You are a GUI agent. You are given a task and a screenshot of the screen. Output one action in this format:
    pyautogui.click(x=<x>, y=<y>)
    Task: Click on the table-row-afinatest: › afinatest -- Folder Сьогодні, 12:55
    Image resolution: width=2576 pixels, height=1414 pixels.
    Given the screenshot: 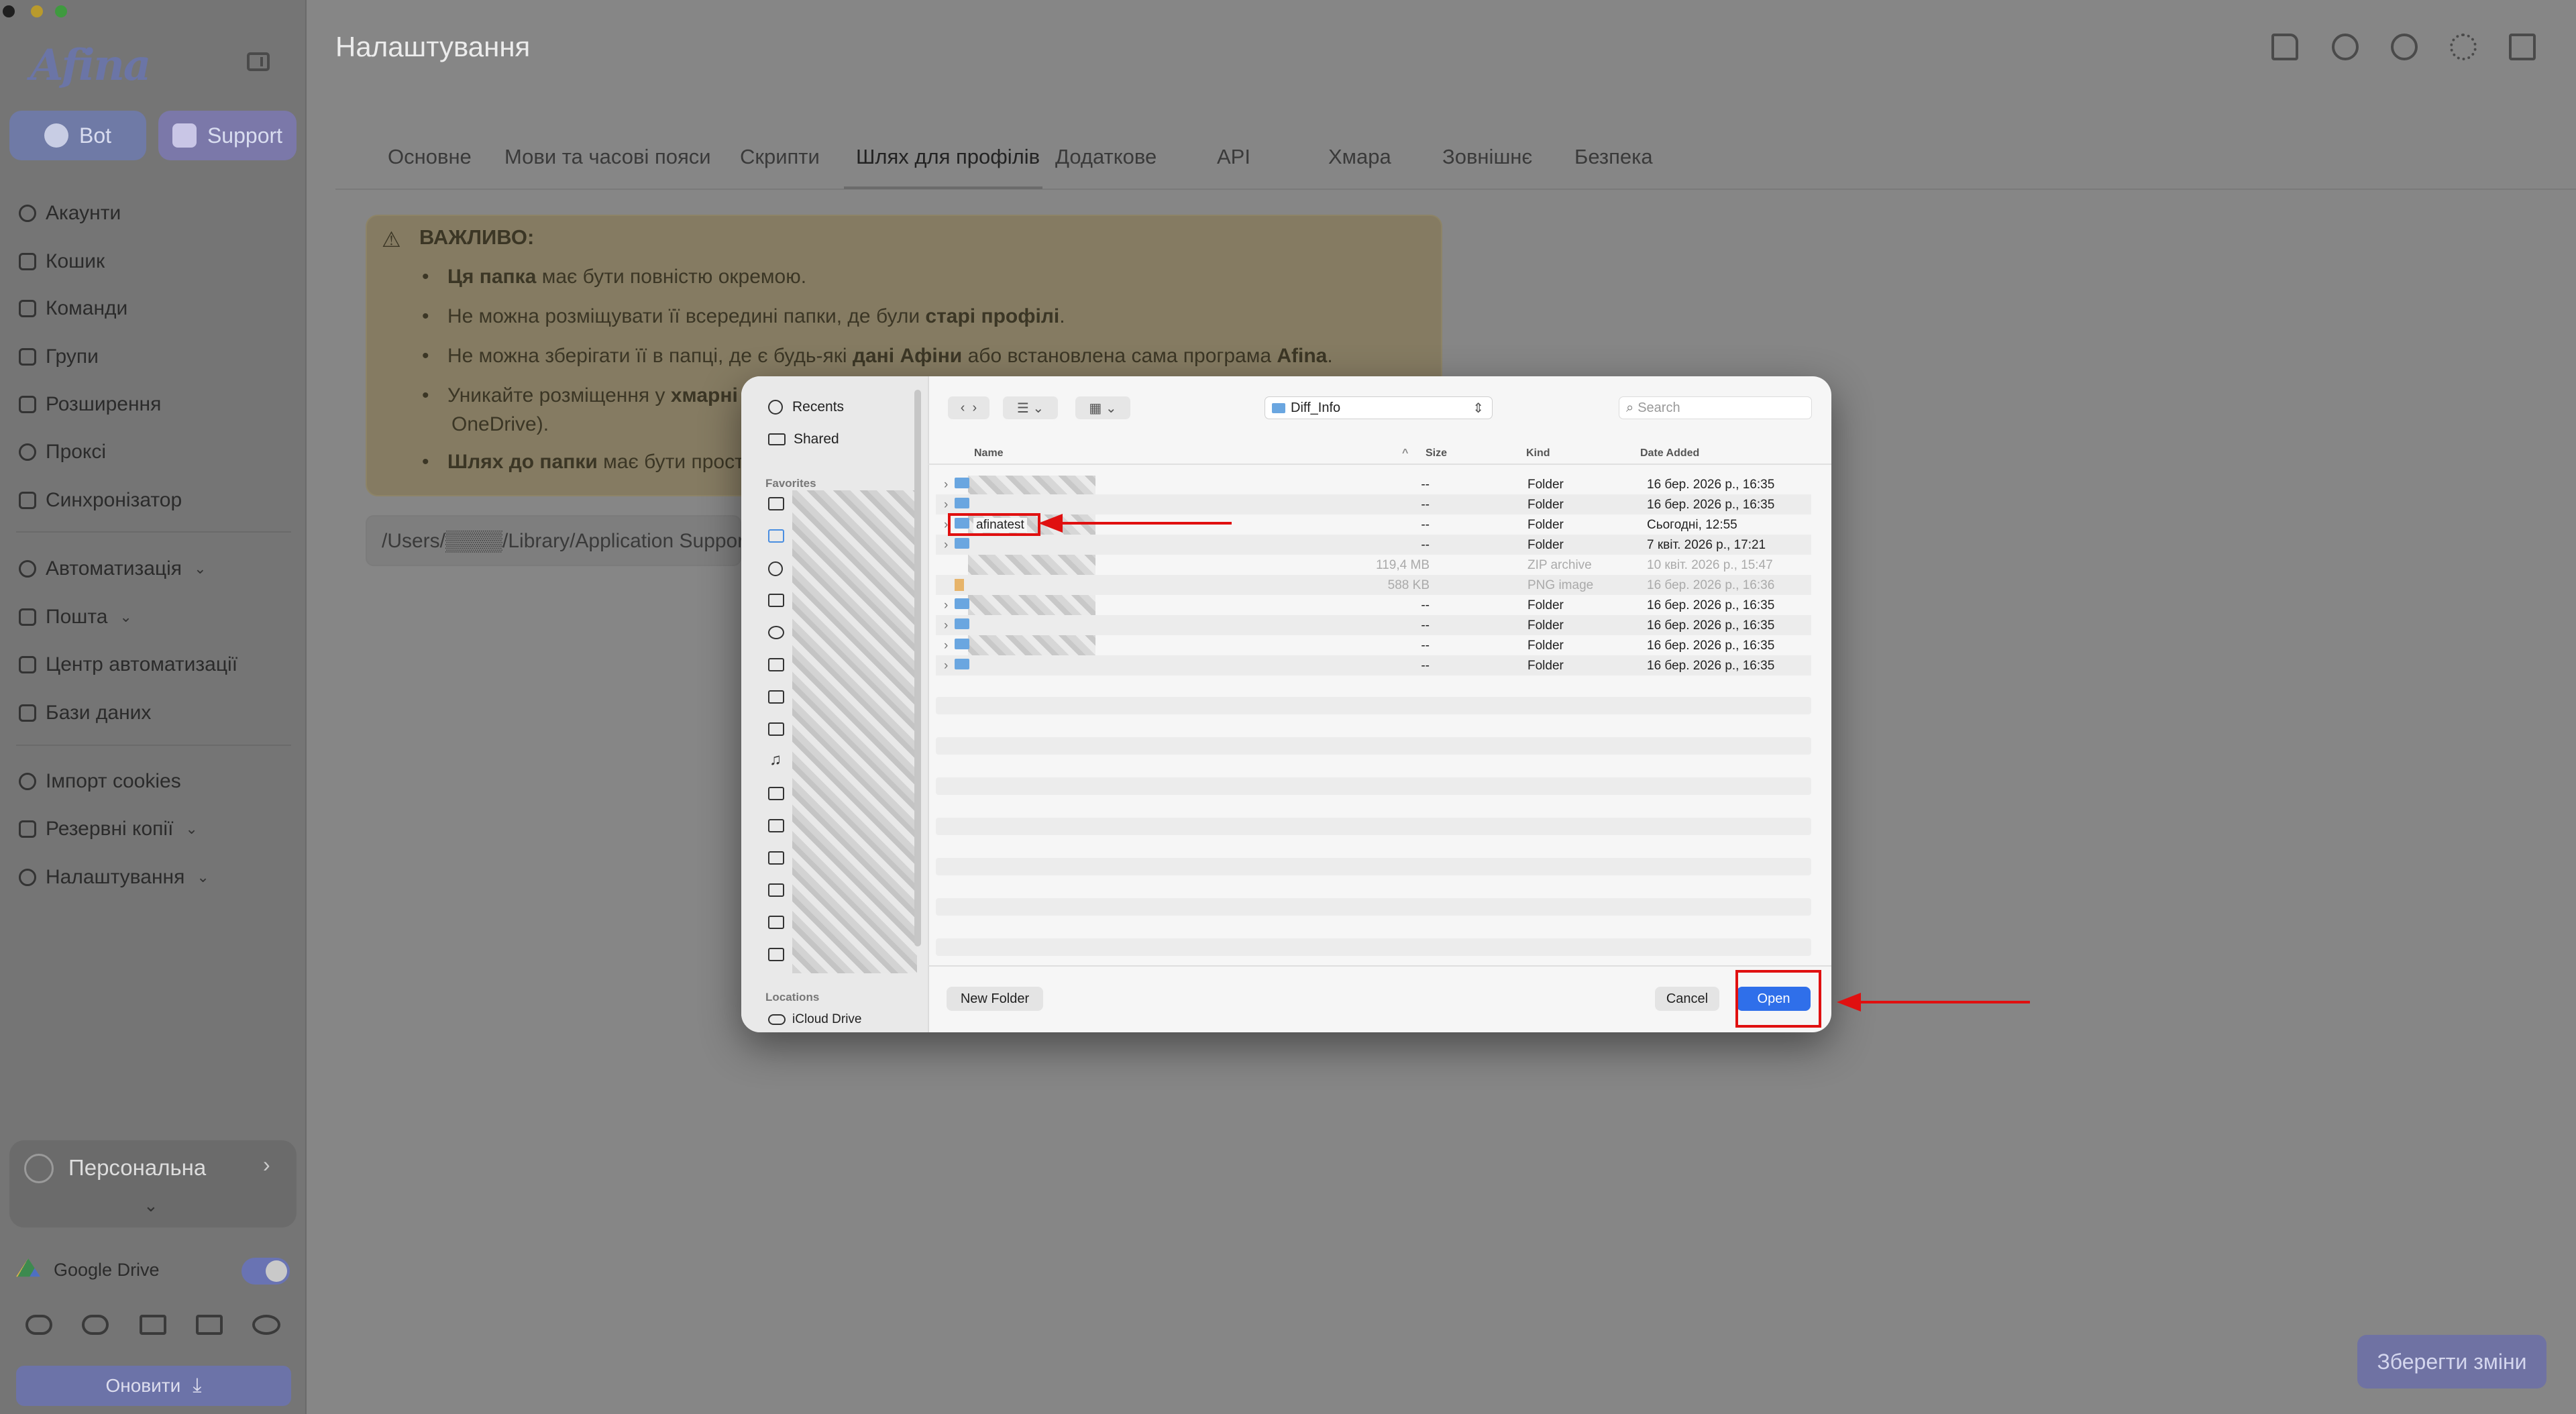 What is the action you would take?
    pyautogui.click(x=1373, y=524)
    